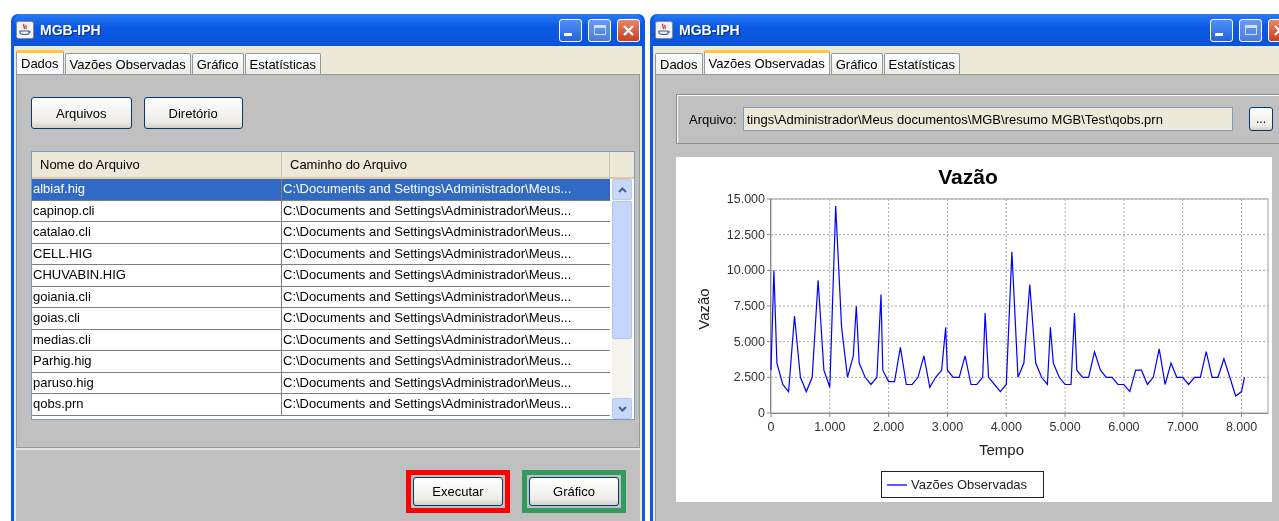 The image size is (1279, 521). I want to click on table-cell: goias.cli, so click(157, 318).